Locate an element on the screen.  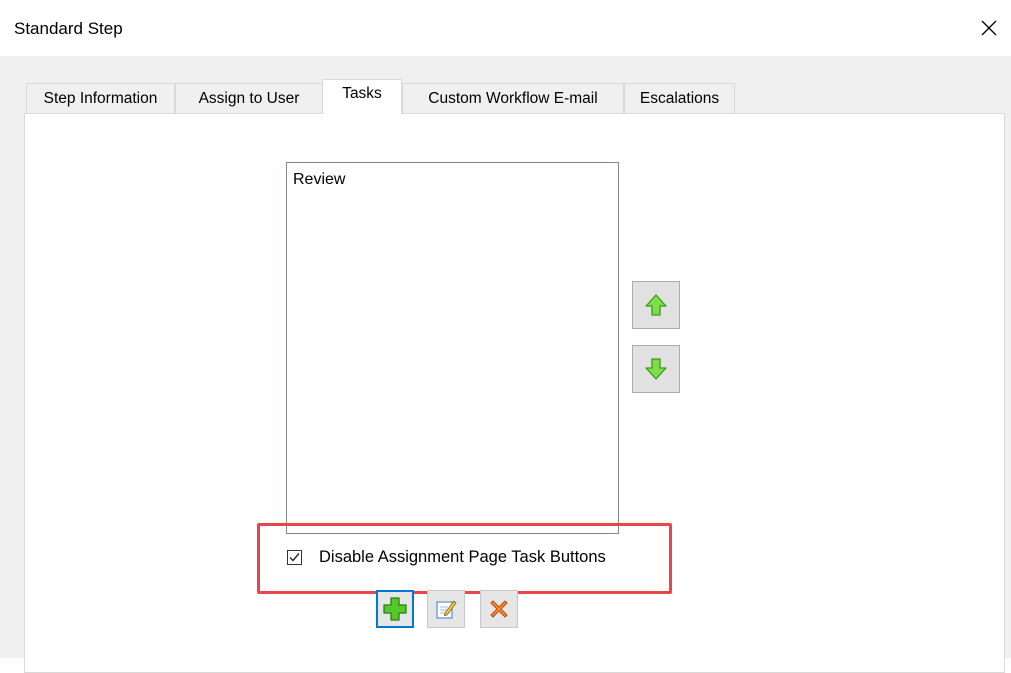
move-up-button is located at coordinates (656, 305).